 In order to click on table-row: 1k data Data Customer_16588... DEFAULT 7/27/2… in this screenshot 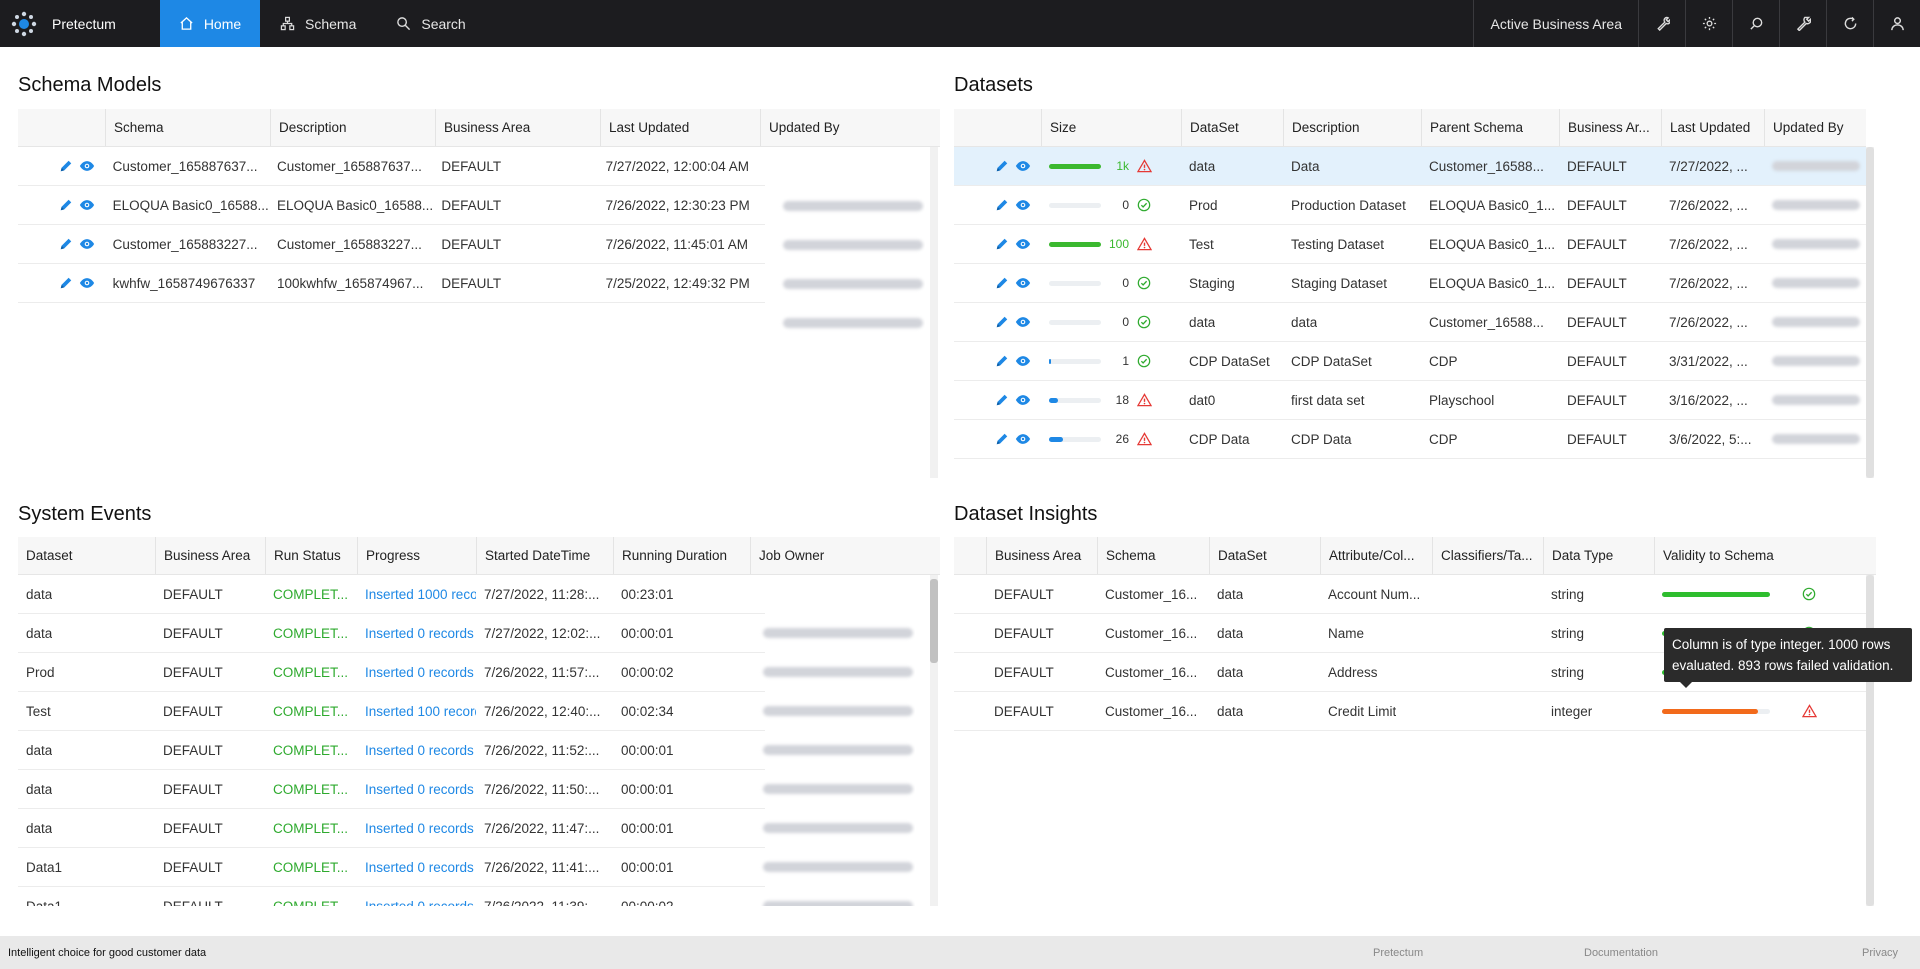, I will do `click(1410, 166)`.